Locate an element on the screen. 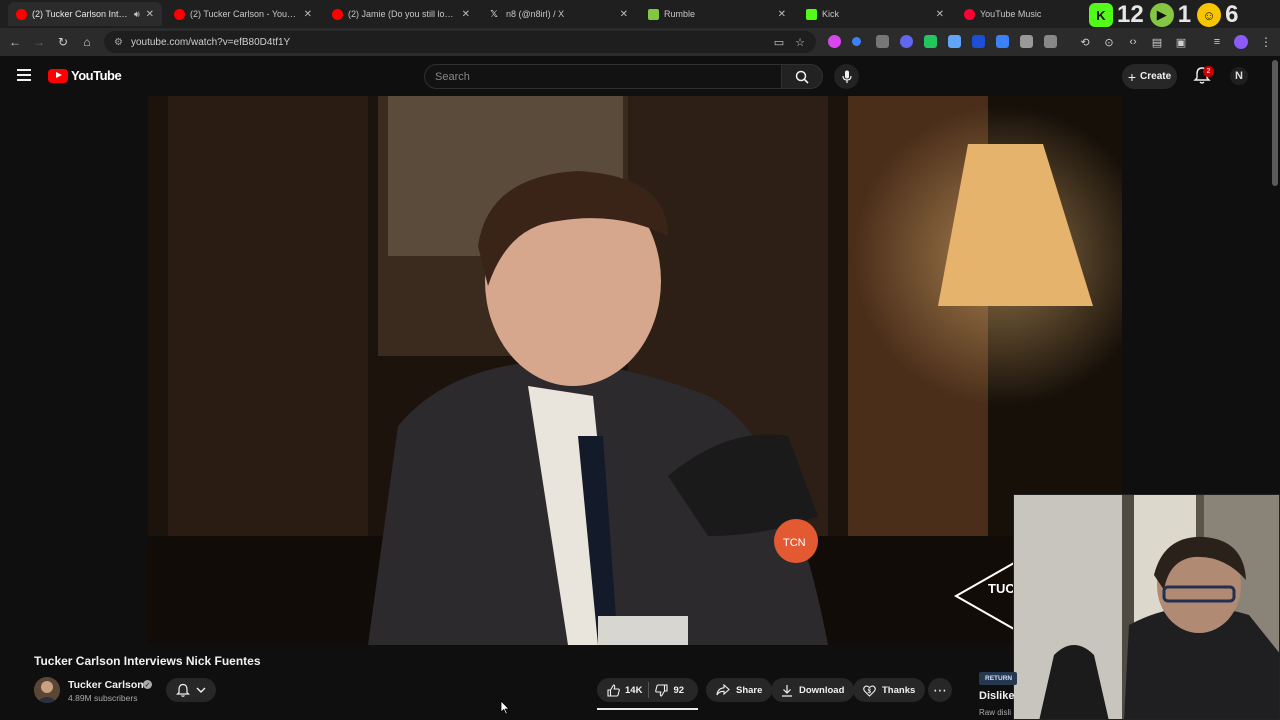  forward-icon: → is located at coordinates (39, 42).